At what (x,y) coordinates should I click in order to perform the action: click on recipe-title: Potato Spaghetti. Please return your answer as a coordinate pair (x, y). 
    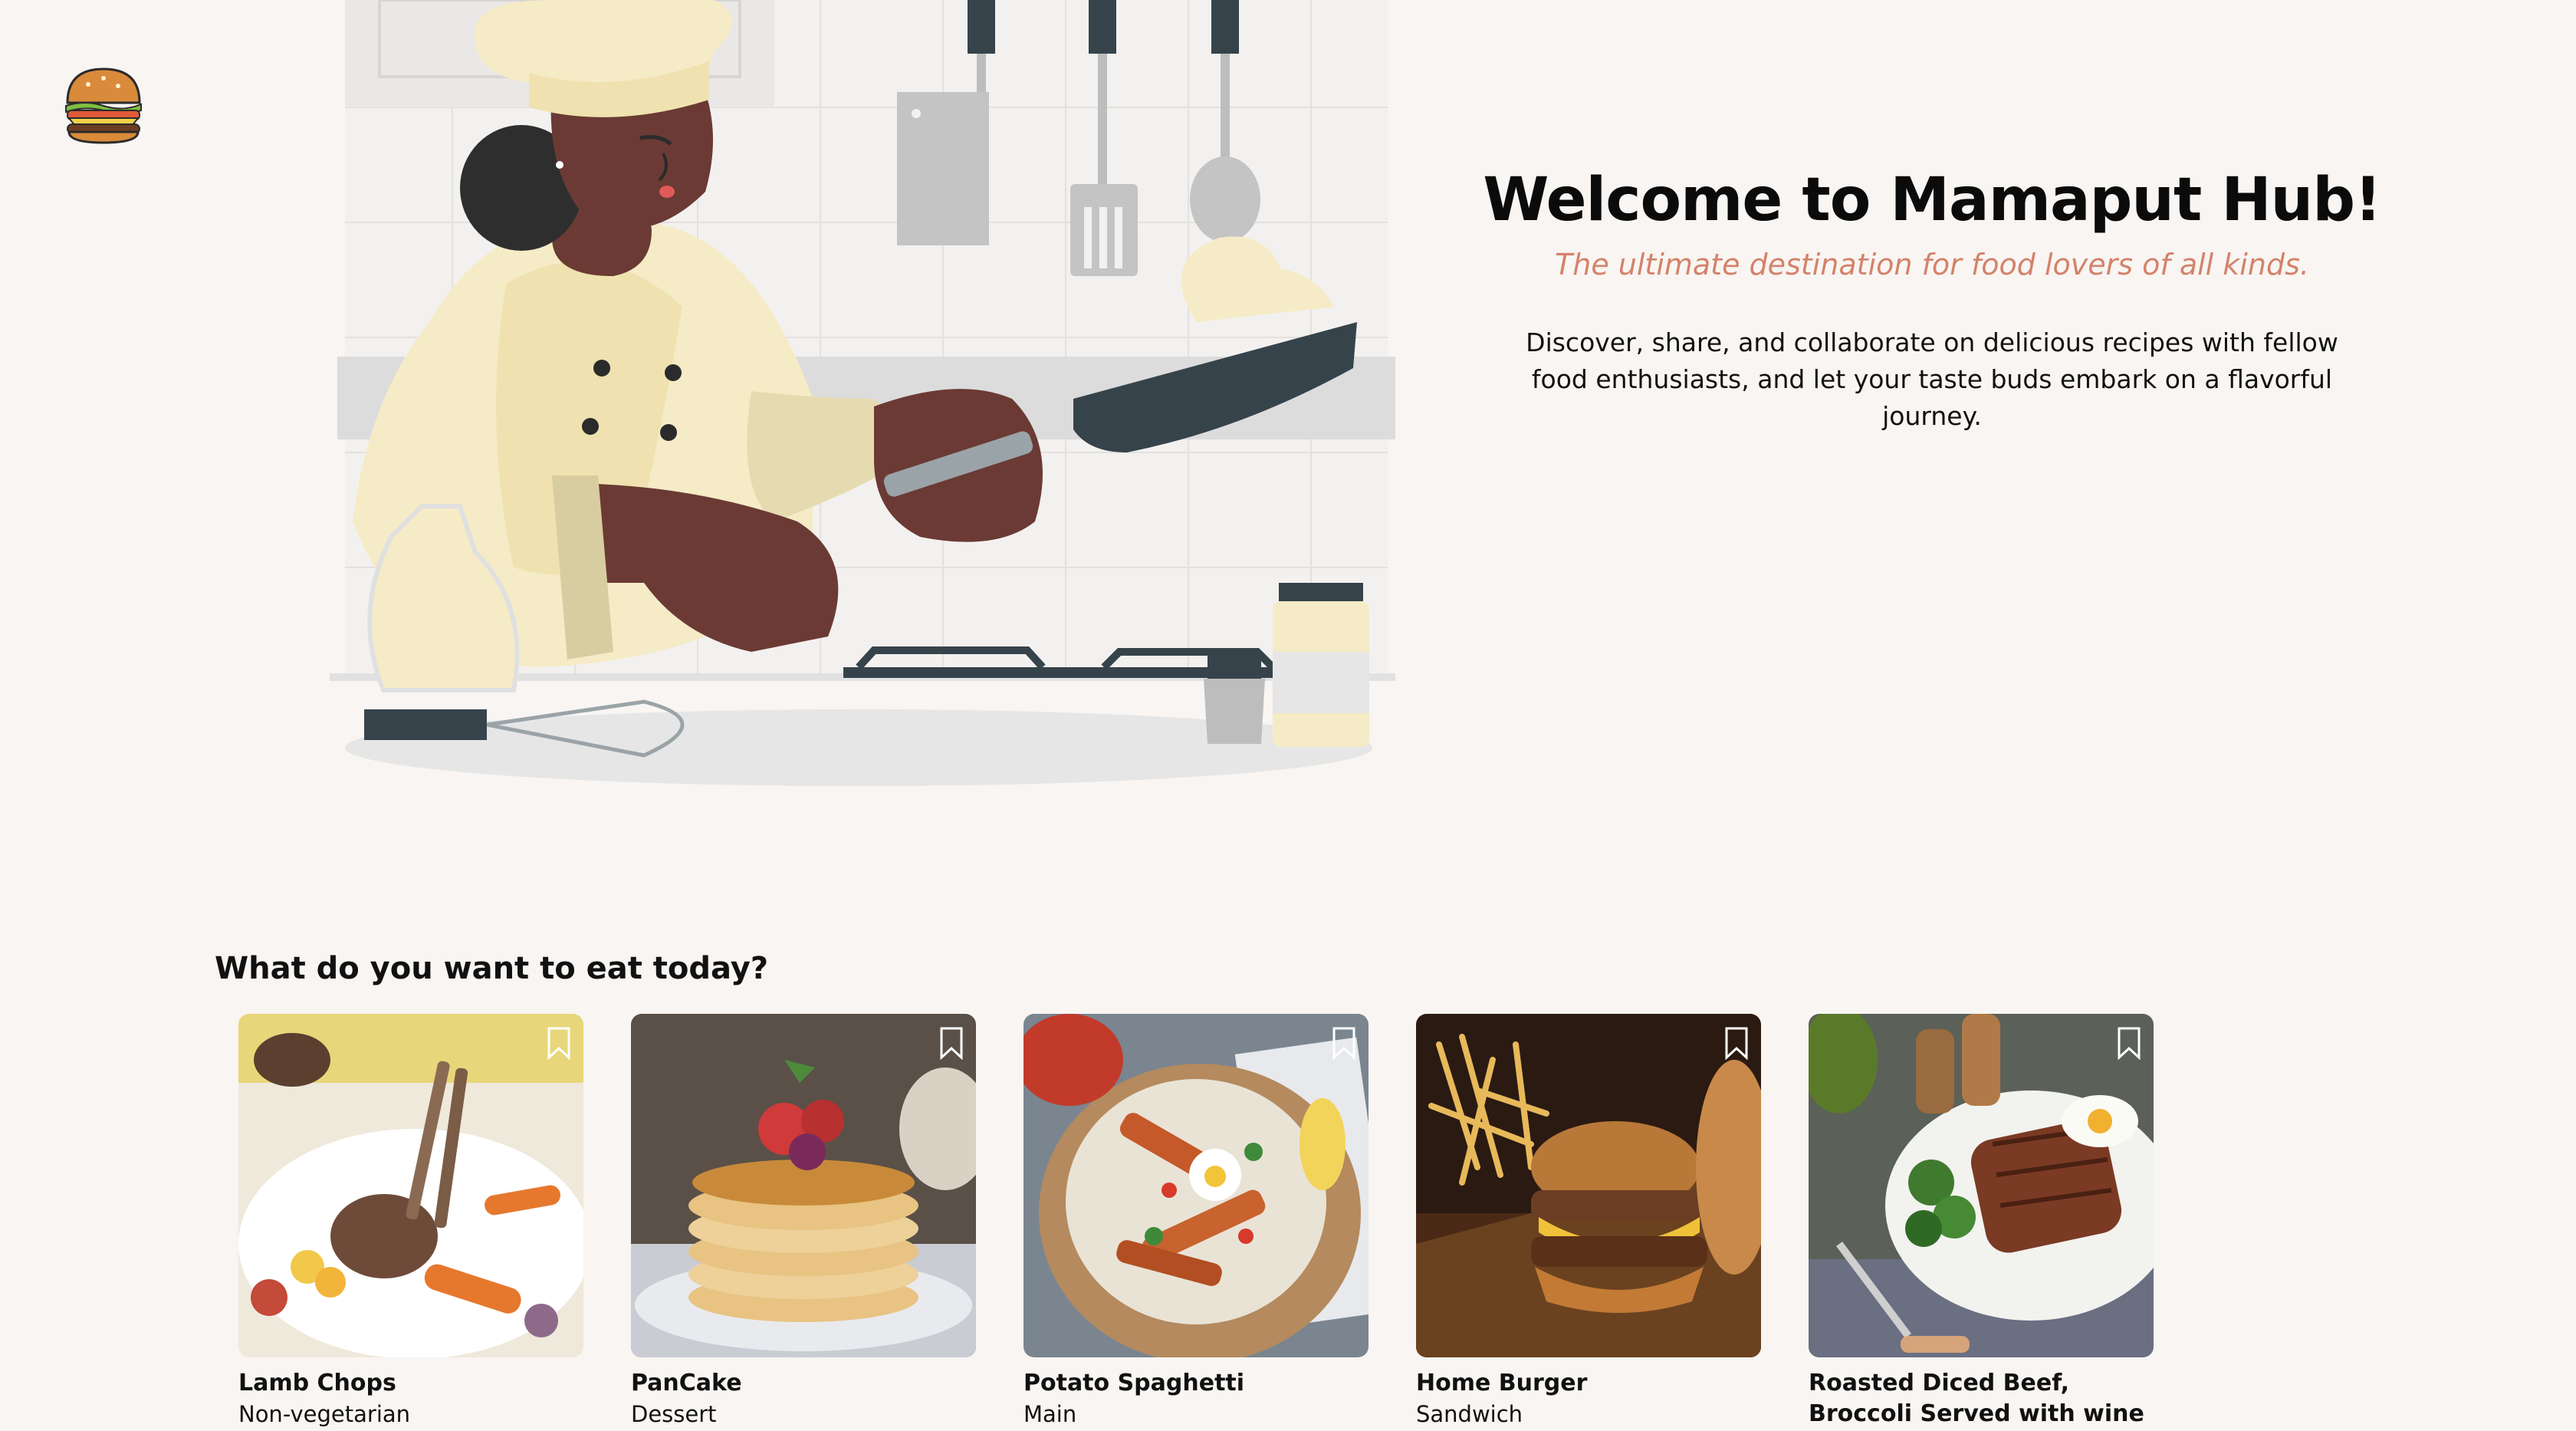
    Looking at the image, I should click on (1196, 1383).